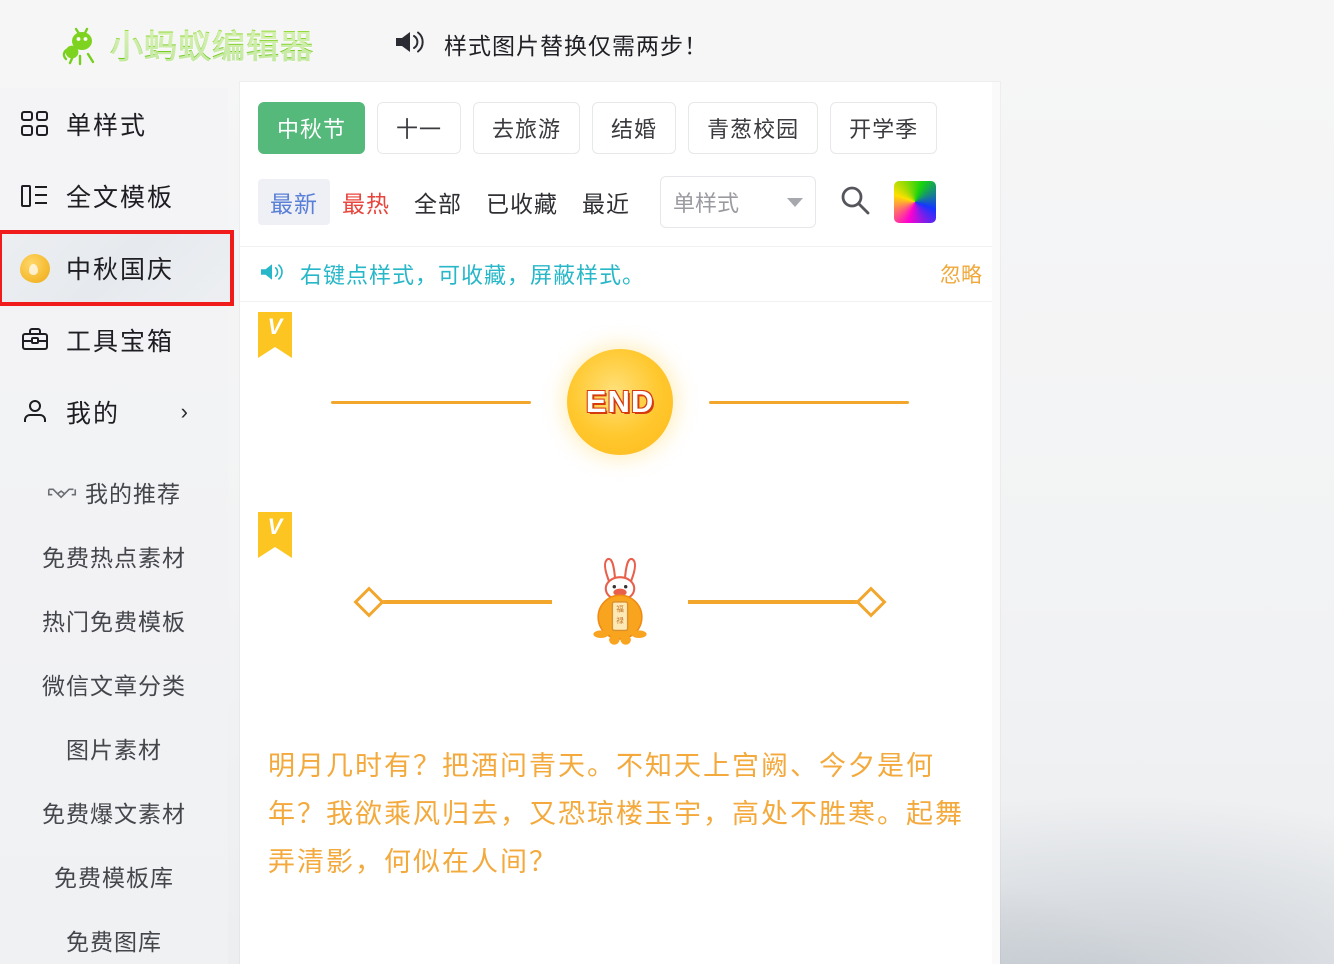 The height and width of the screenshot is (964, 1334). I want to click on sidebar-item-single-style: 单样式, so click(114, 124).